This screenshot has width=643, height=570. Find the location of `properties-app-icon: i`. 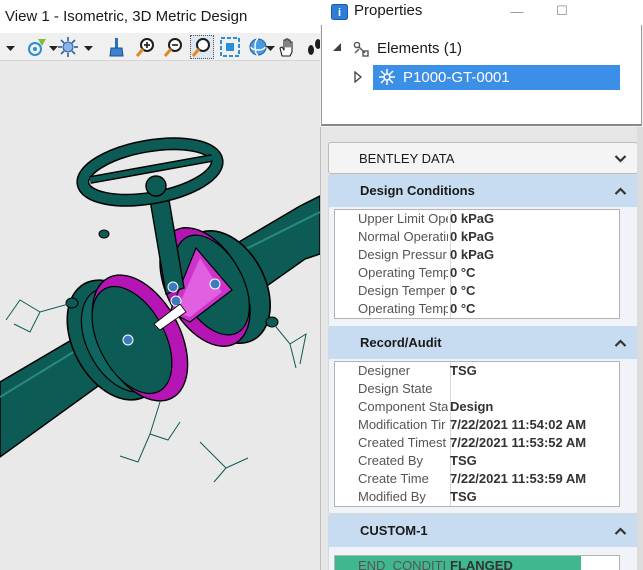

properties-app-icon: i is located at coordinates (339, 12).